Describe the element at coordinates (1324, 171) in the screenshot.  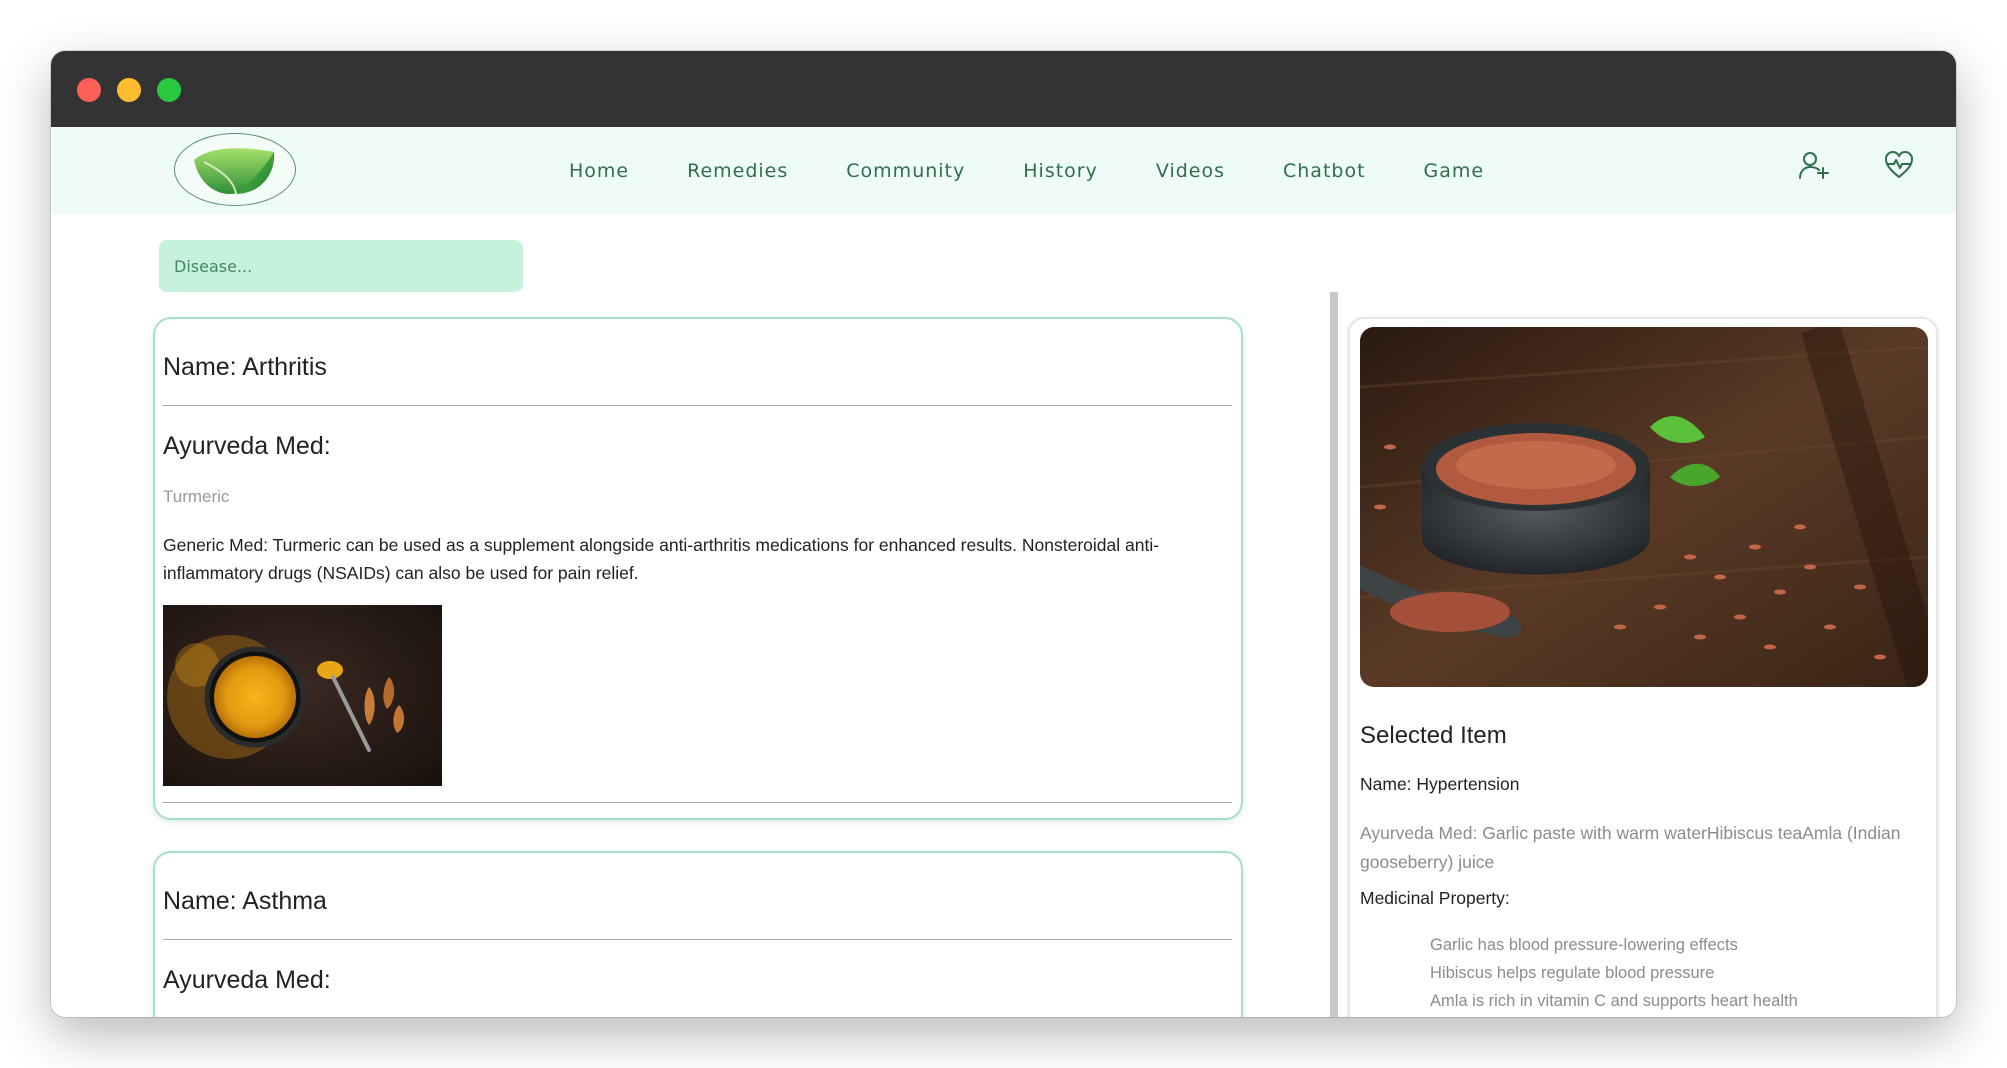
I see `nav-chatbot: Chatbot` at that location.